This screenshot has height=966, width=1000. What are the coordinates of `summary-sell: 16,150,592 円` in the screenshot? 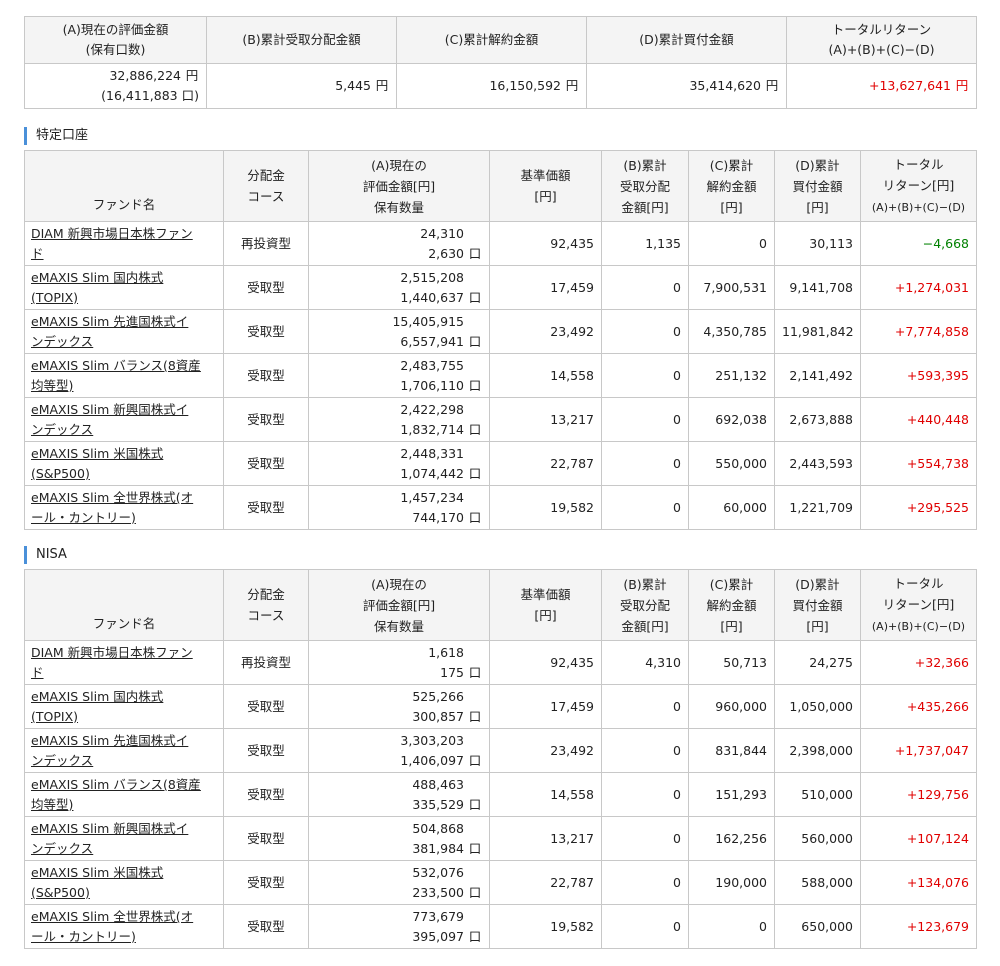 It's located at (491, 86).